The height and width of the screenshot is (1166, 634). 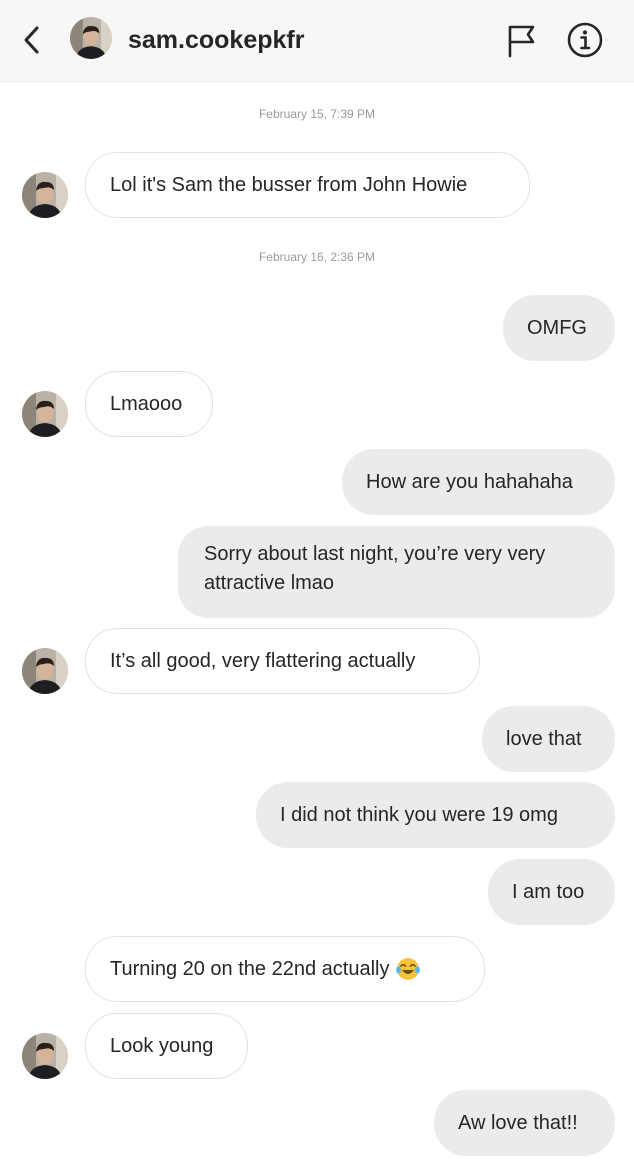 I want to click on header-username: sam.cookepkfr, so click(x=216, y=40).